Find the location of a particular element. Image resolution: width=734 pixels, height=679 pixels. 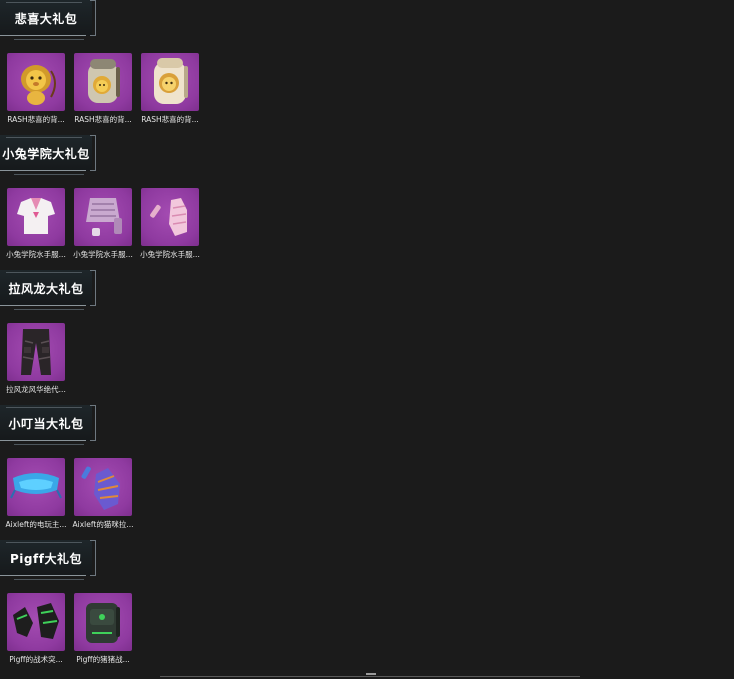

section-header: Pigff大礼包 is located at coordinates (48, 560).